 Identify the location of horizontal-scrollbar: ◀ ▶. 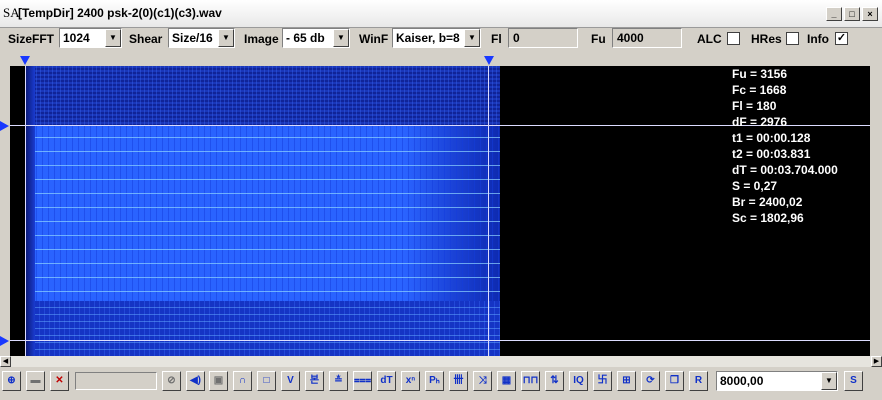
(441, 361).